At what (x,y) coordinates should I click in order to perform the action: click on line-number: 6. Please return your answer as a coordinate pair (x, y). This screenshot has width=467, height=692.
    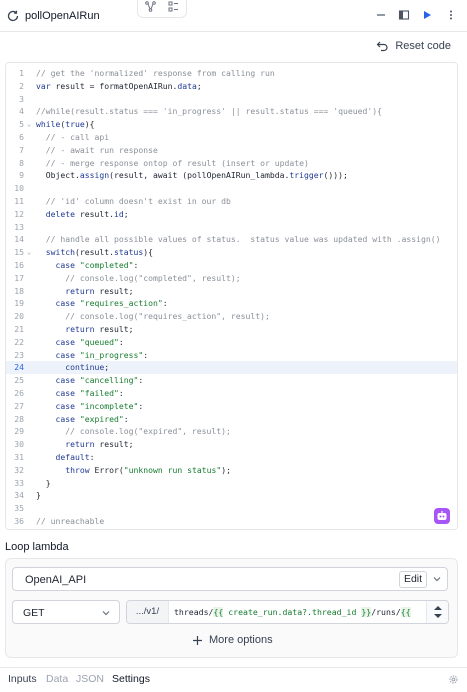
    Looking at the image, I should click on (21, 137).